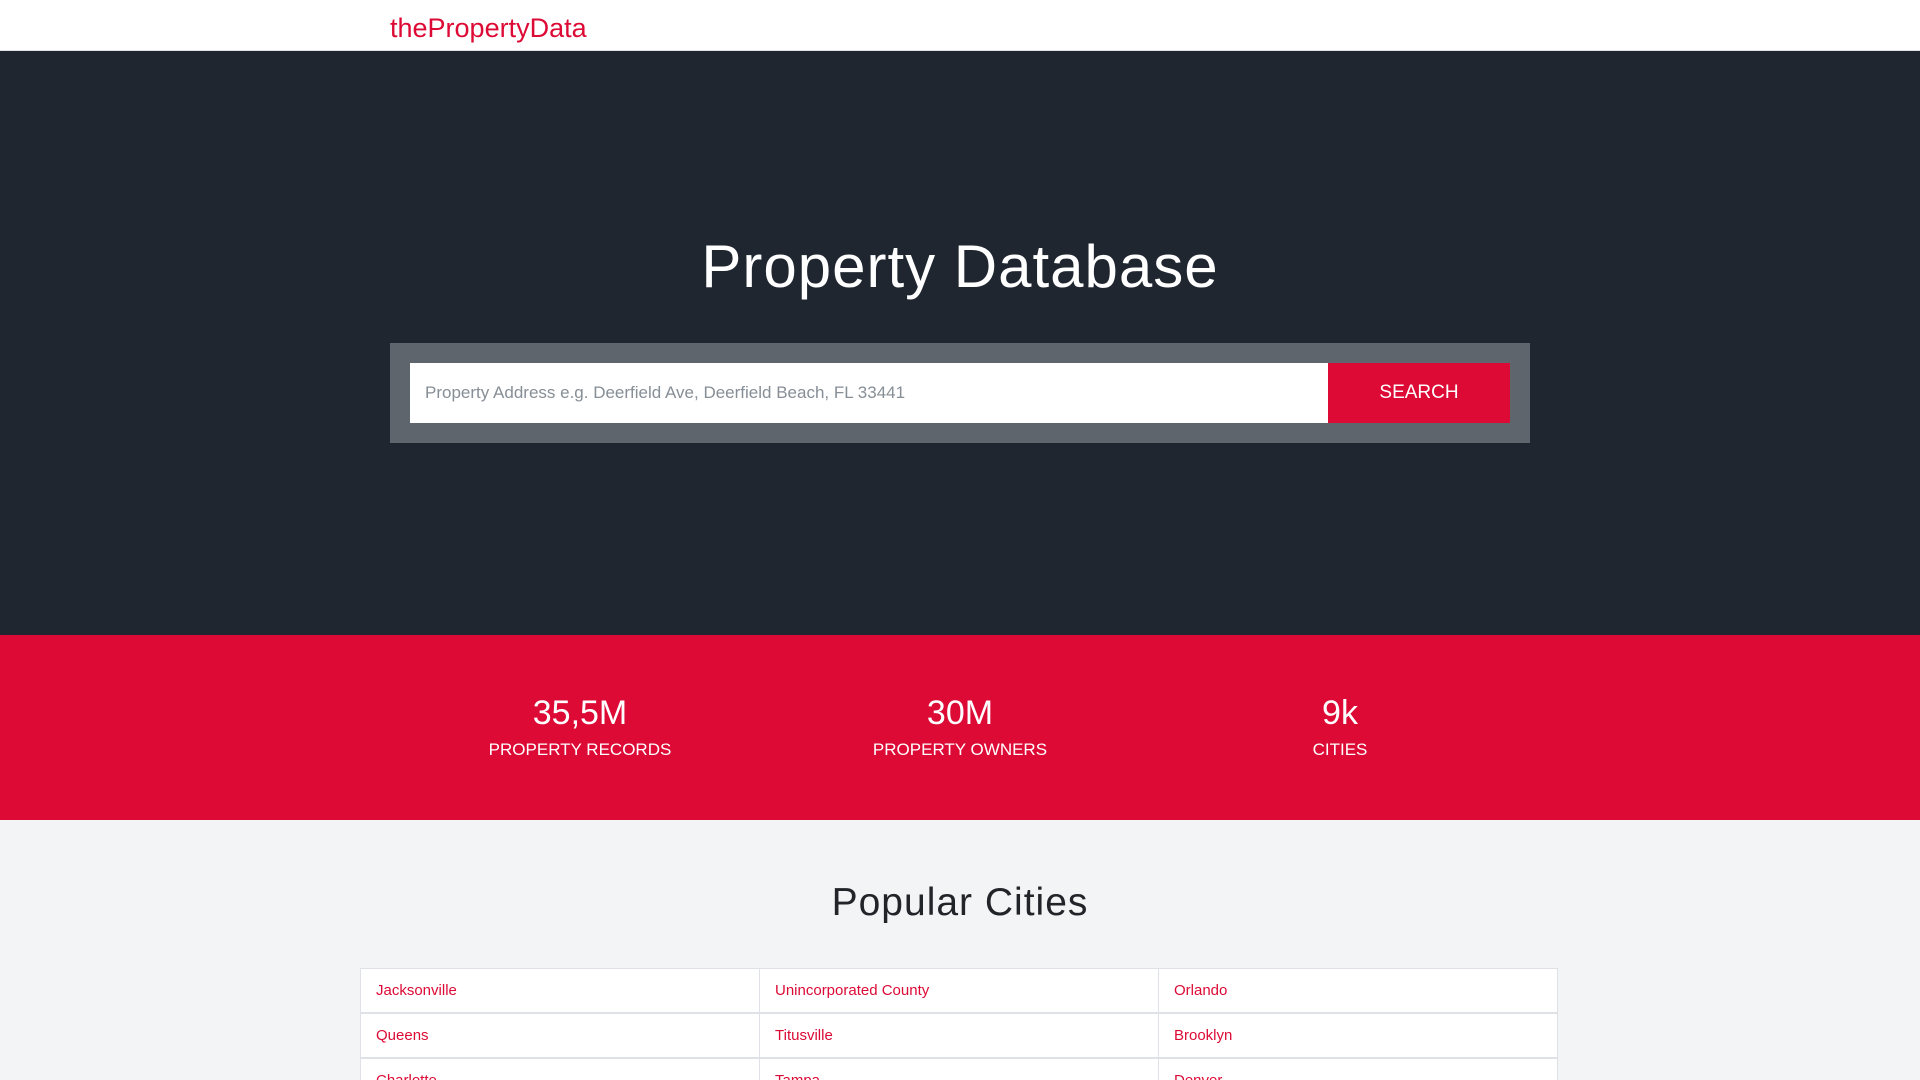 The width and height of the screenshot is (1920, 1080). Describe the element at coordinates (852, 990) in the screenshot. I see `city-link-unincorporated-county: Unincorporated County` at that location.